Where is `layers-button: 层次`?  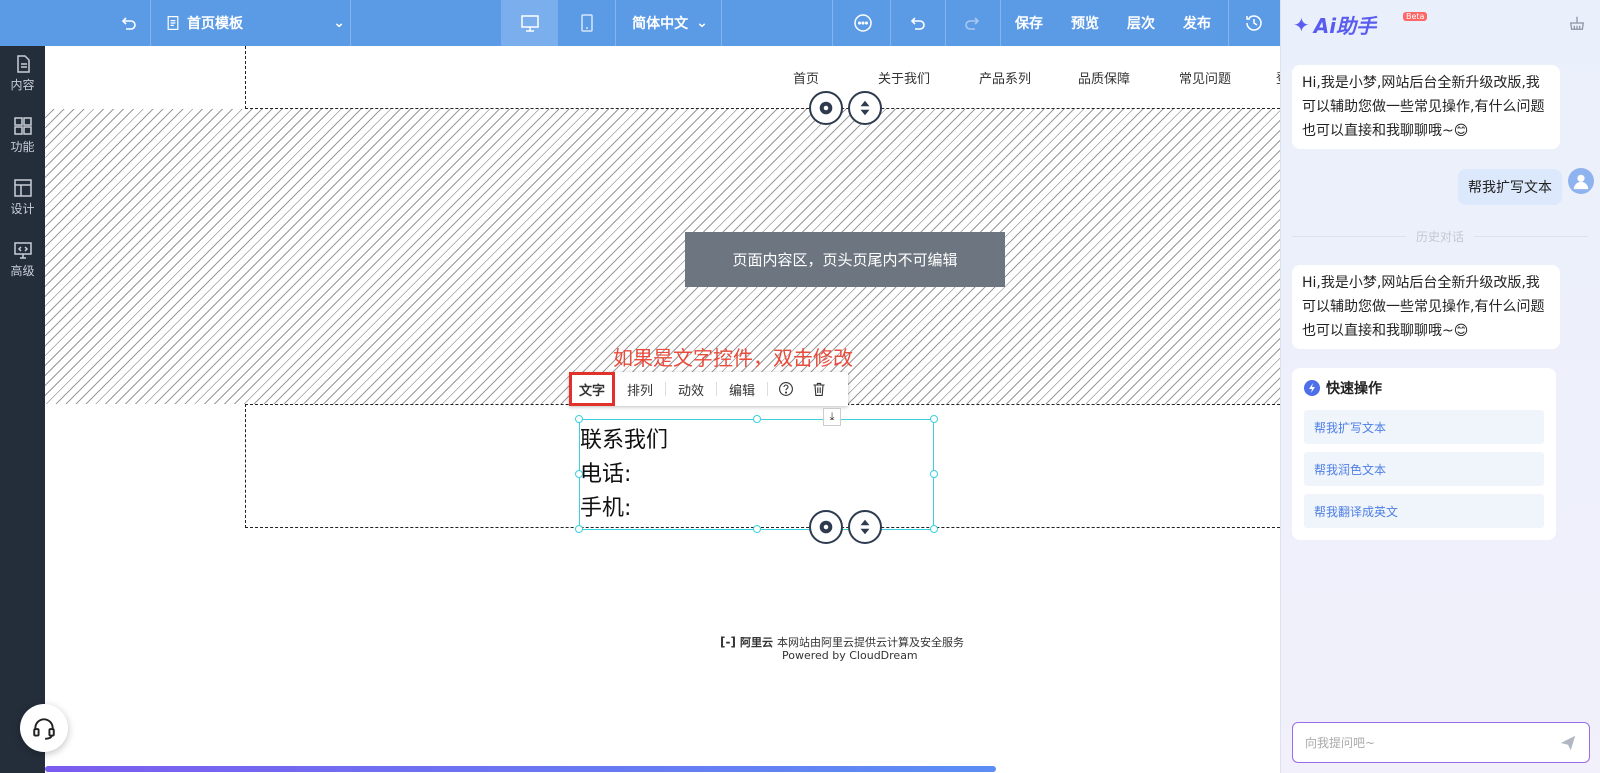
layers-button: 层次 is located at coordinates (1141, 23).